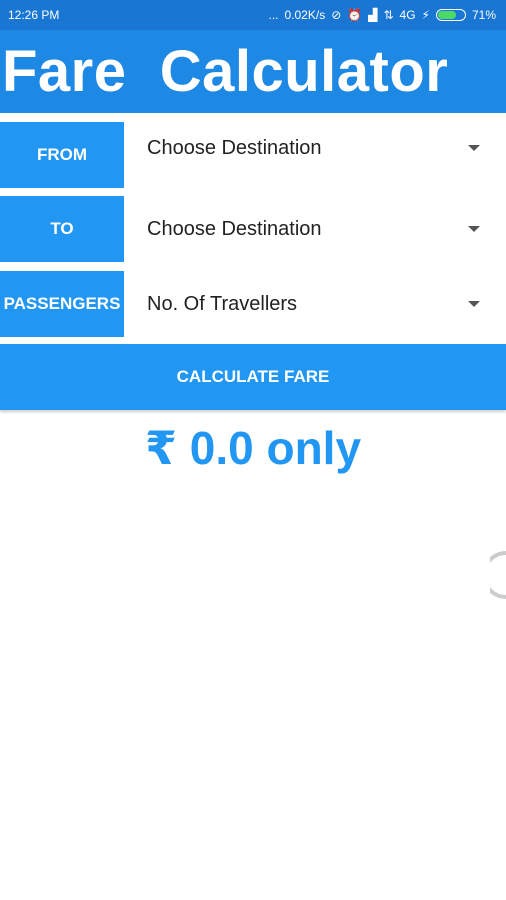  What do you see at coordinates (34, 15) in the screenshot?
I see `status-time: 12:26 PM` at bounding box center [34, 15].